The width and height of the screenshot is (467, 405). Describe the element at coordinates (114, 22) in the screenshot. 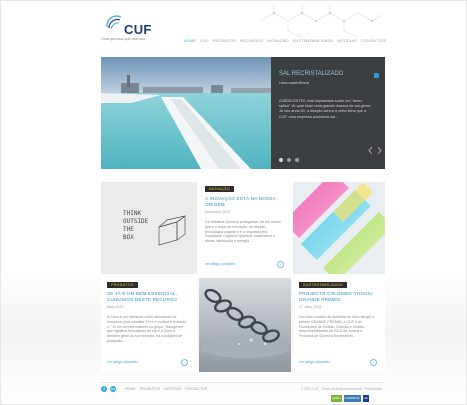

I see `logo-swirl-icon` at that location.